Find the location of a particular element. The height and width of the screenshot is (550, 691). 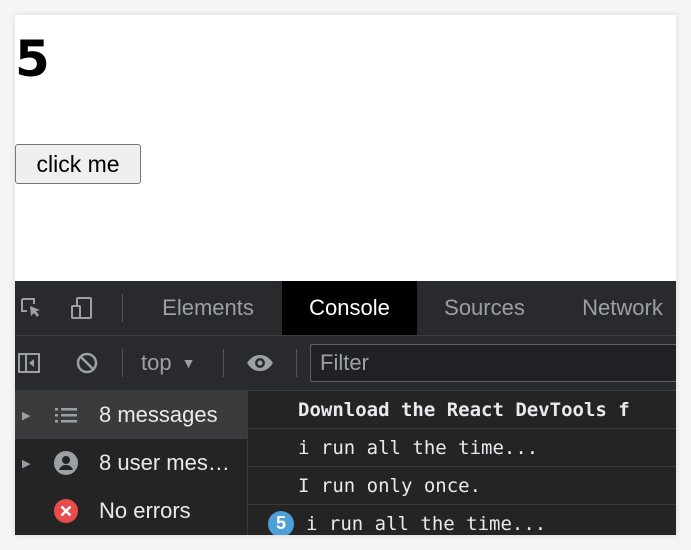

message-text: Download the React DevTools f is located at coordinates (464, 409).